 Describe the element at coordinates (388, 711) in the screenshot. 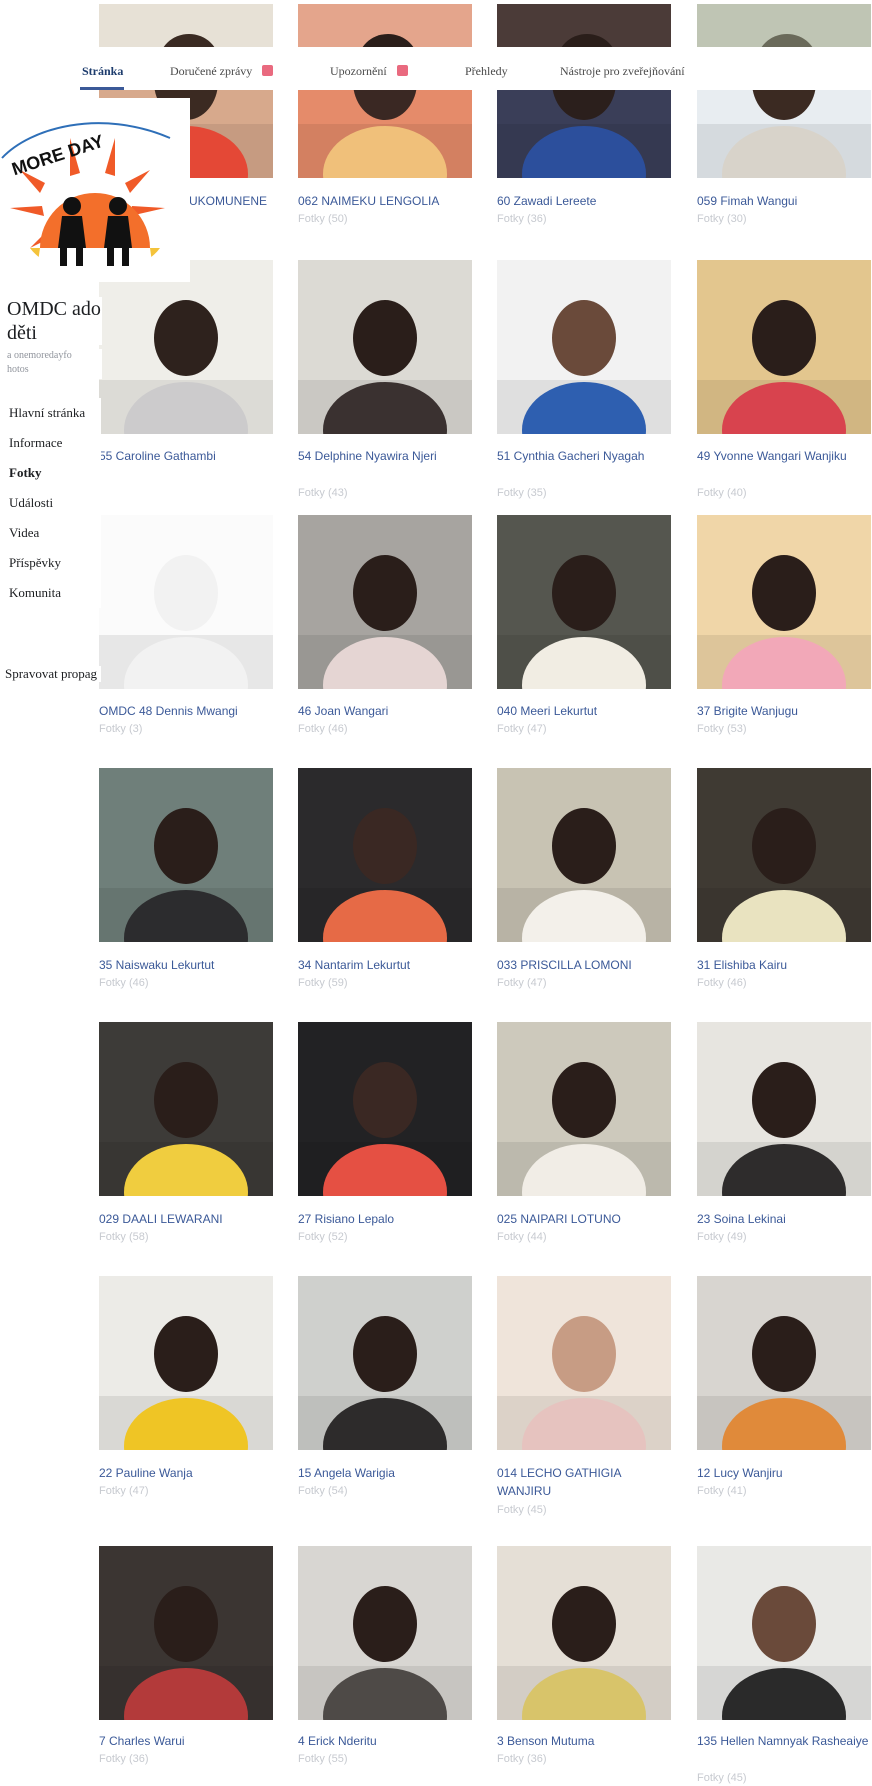

I see `album-title: 46 Joan Wangari` at that location.